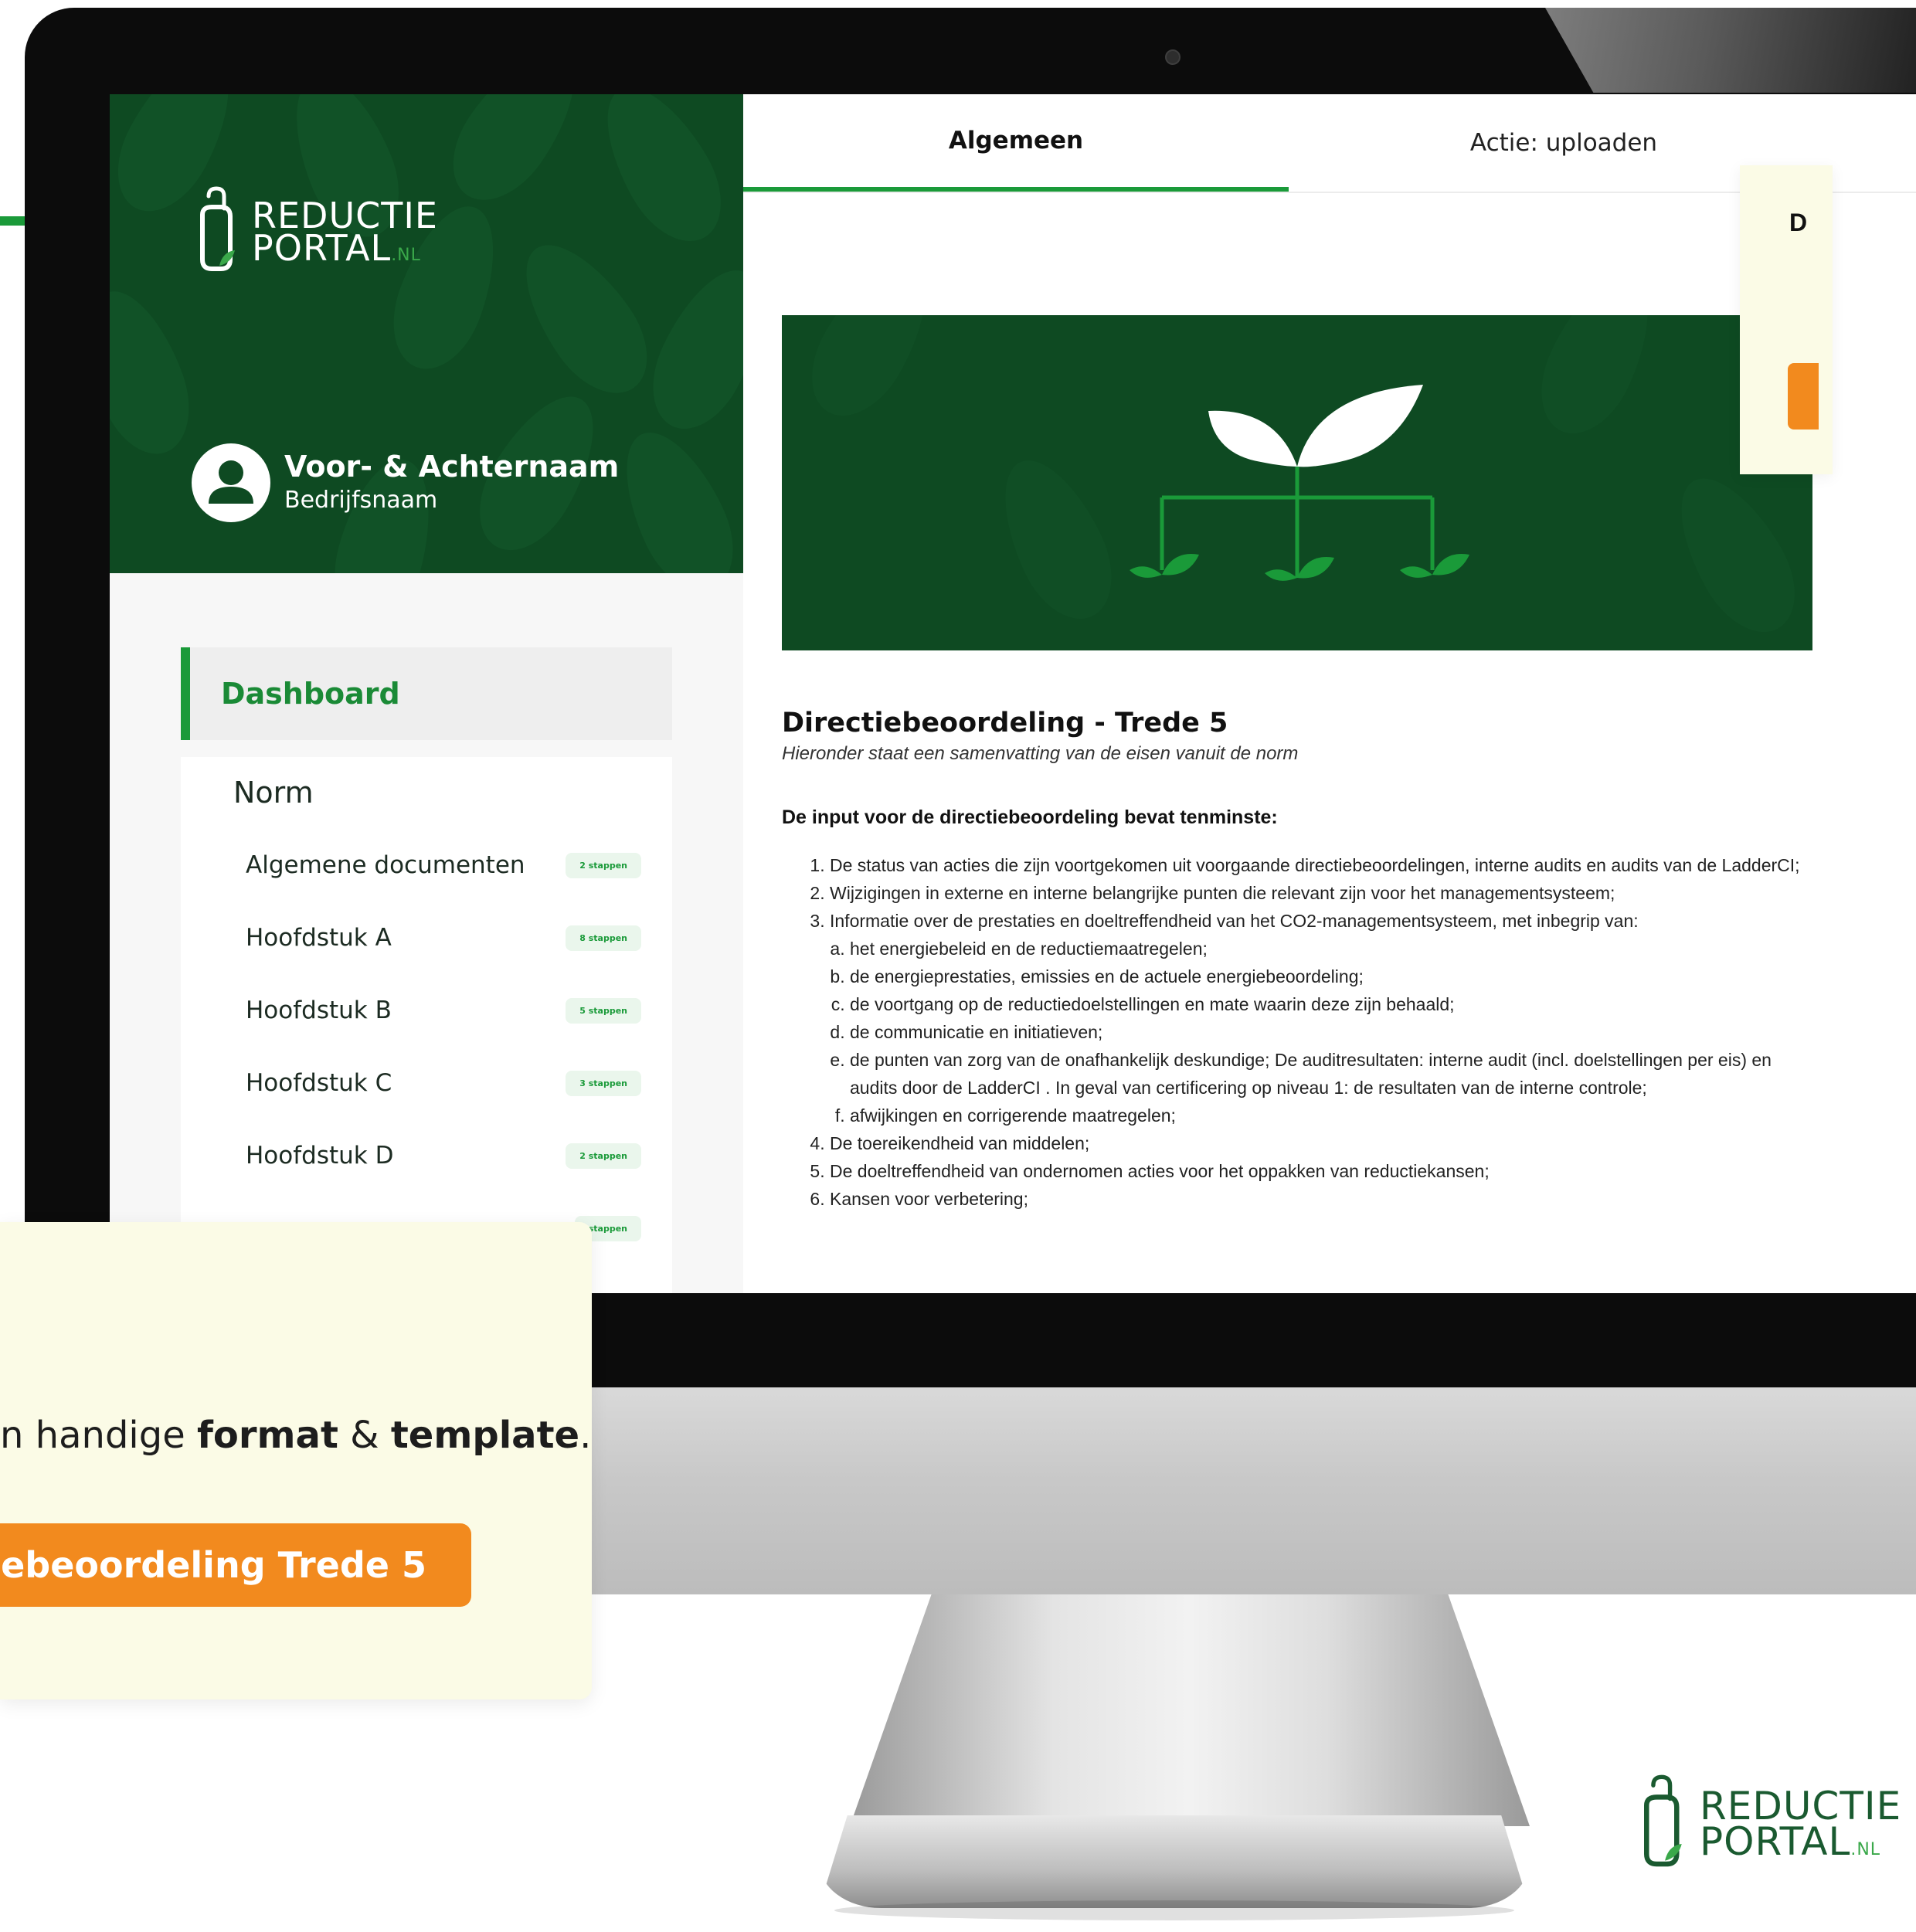 Image resolution: width=1916 pixels, height=1932 pixels. I want to click on tab-algemeen: Algemeen, so click(1016, 143).